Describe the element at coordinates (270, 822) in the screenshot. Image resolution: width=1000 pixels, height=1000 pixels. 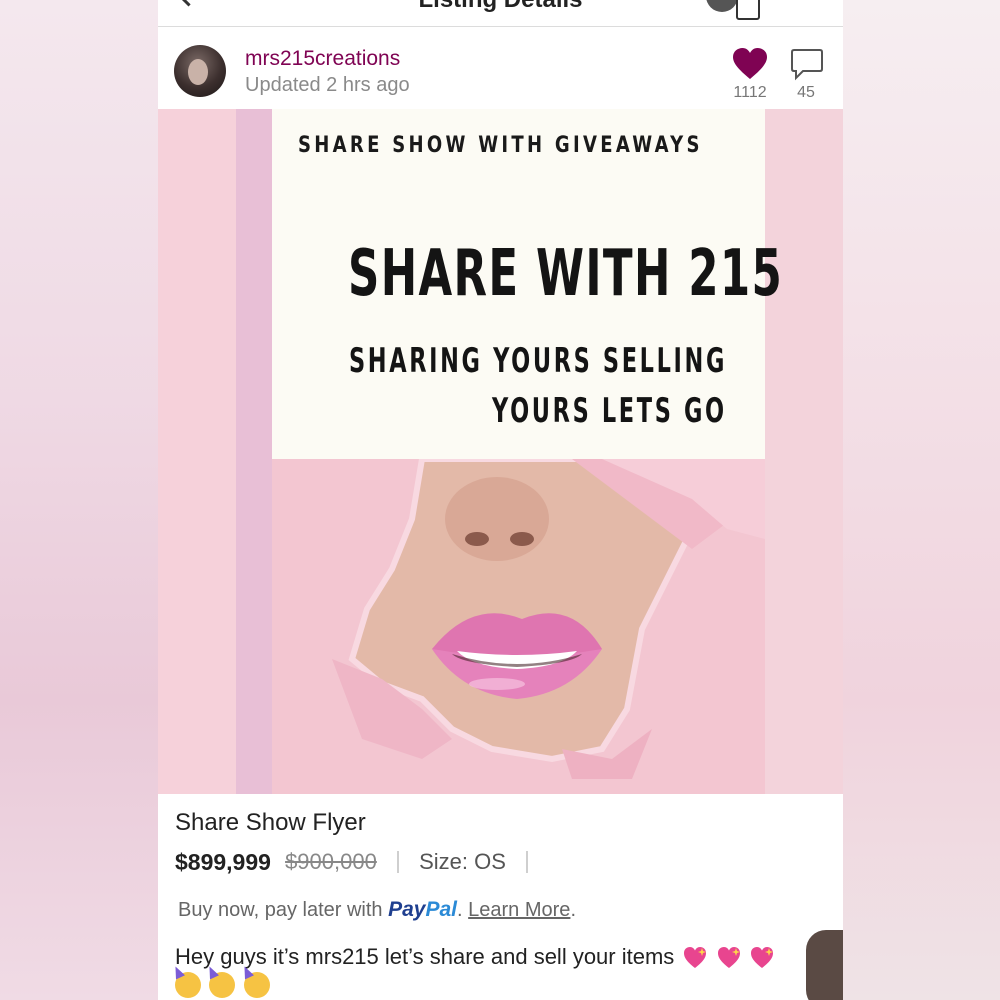
I see `listing-title: Share Show Flyer` at that location.